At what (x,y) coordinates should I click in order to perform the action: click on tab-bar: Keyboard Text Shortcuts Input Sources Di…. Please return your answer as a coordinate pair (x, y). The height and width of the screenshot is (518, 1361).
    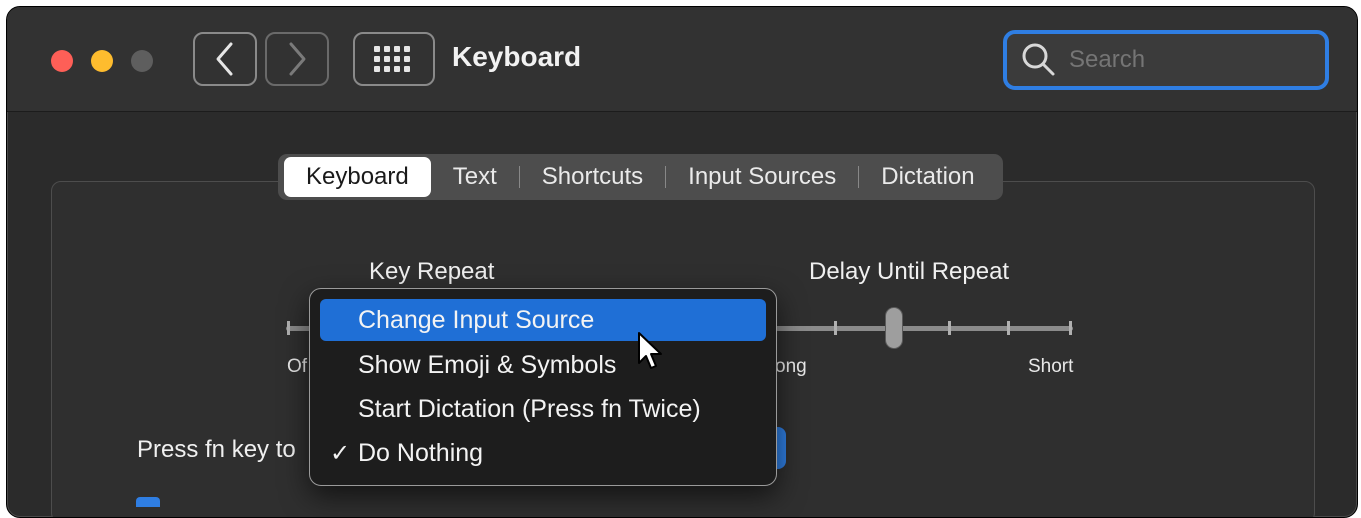
    Looking at the image, I should click on (640, 177).